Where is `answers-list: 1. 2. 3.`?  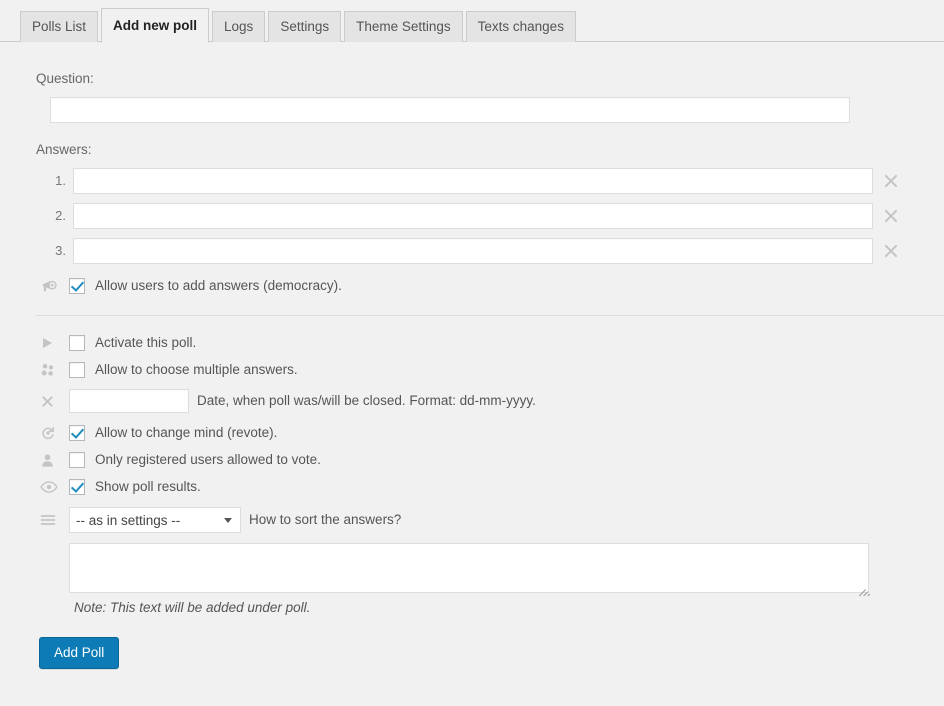 answers-list: 1. 2. 3. is located at coordinates (490, 216).